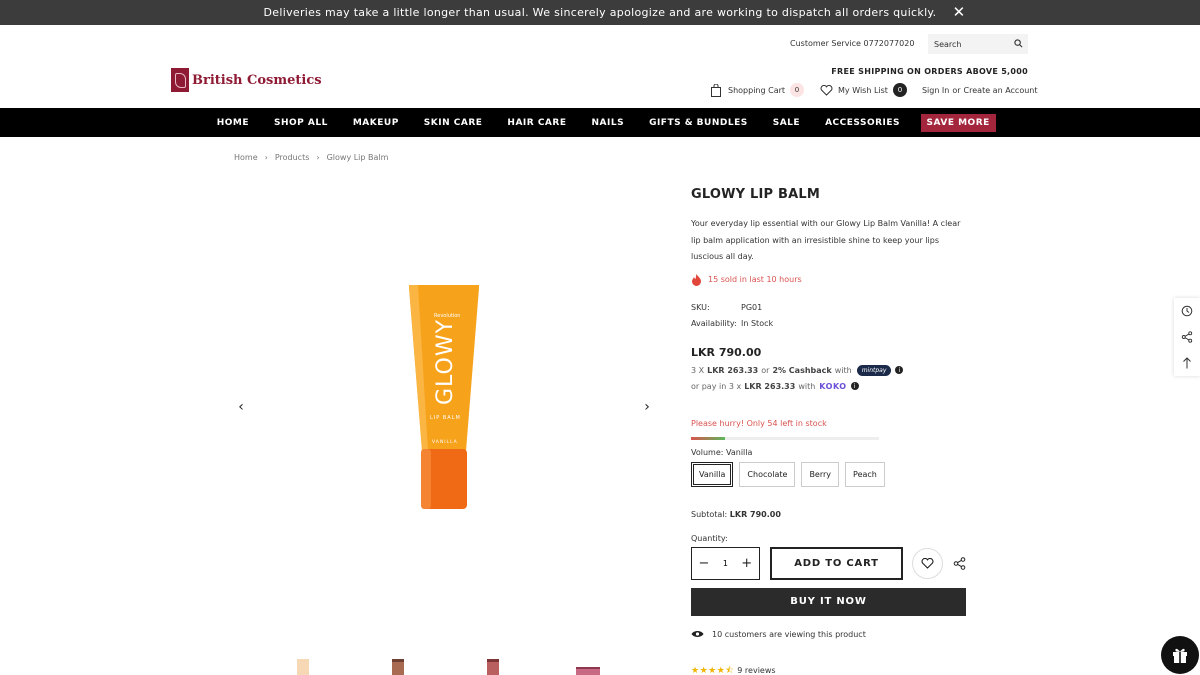  What do you see at coordinates (588, 666) in the screenshot?
I see `thumbnail-set` at bounding box center [588, 666].